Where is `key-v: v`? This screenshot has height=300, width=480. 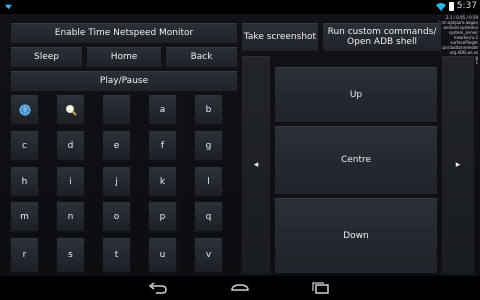
key-v: v is located at coordinates (208, 255).